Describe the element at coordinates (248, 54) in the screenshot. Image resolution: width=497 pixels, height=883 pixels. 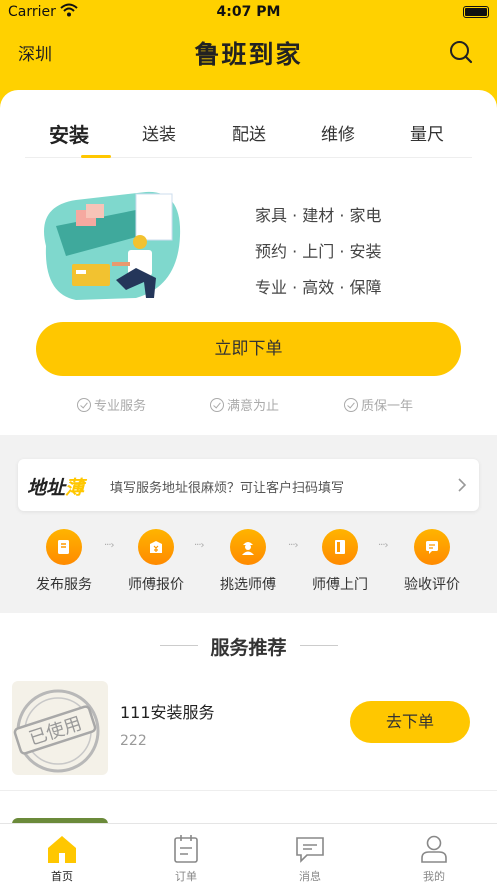
I see `app-logo: 鲁班到家` at that location.